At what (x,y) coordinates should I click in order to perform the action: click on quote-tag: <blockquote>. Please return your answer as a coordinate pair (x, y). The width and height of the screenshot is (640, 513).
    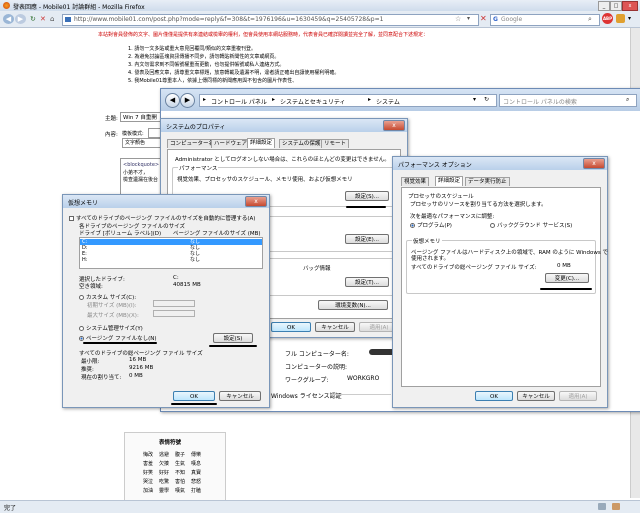
    Looking at the image, I should click on (141, 165).